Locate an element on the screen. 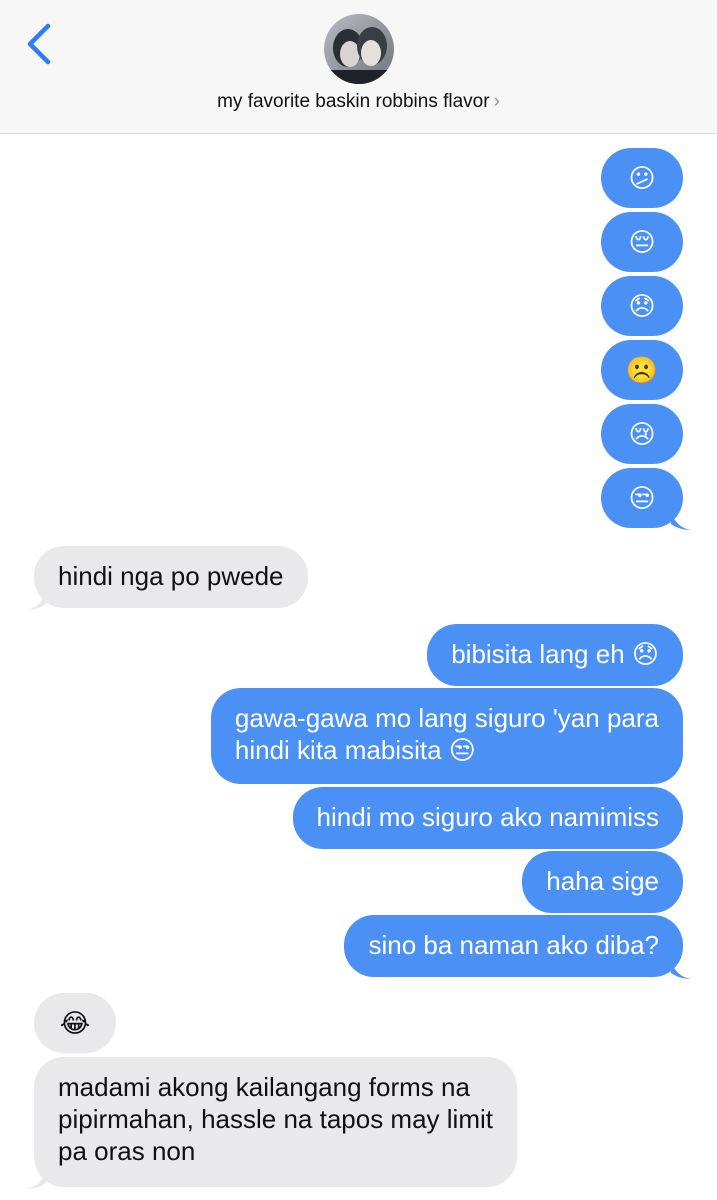 The height and width of the screenshot is (1200, 717). message-bubble-outgoing: sino ba naman ako diba? is located at coordinates (513, 946).